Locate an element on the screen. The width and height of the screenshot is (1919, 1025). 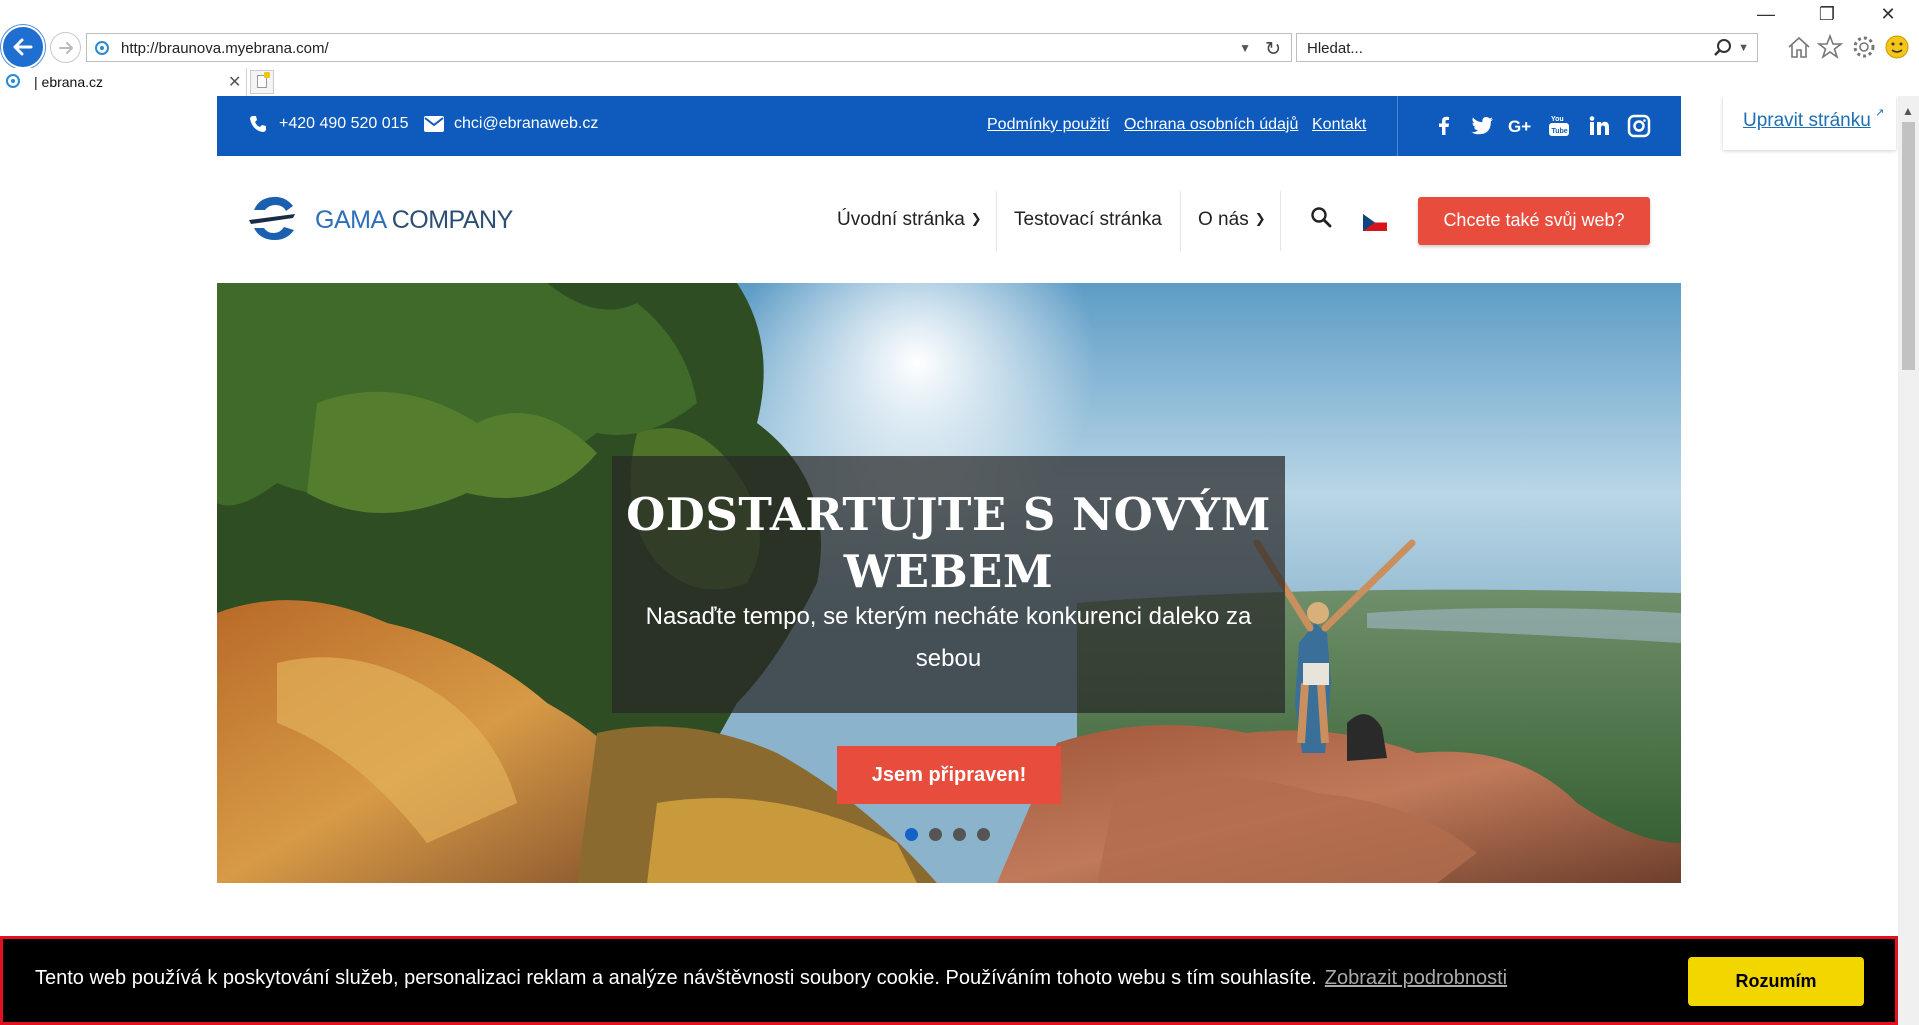
back-arrow-icon is located at coordinates (23, 47).